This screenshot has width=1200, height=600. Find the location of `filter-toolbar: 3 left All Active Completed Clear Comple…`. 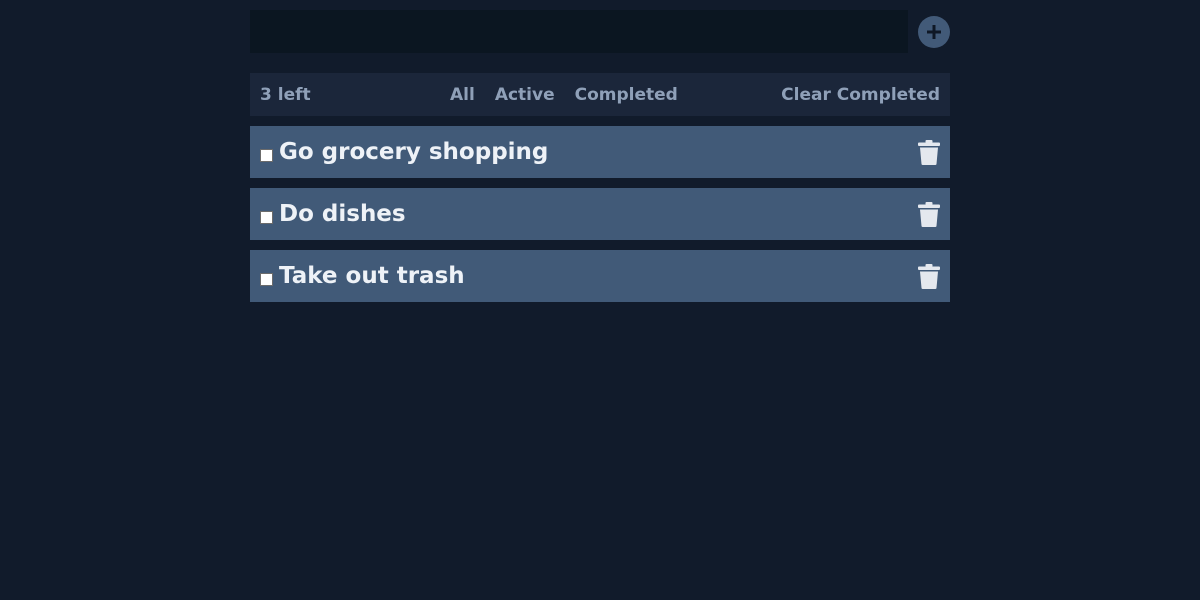

filter-toolbar: 3 left All Active Completed Clear Comple… is located at coordinates (600, 94).